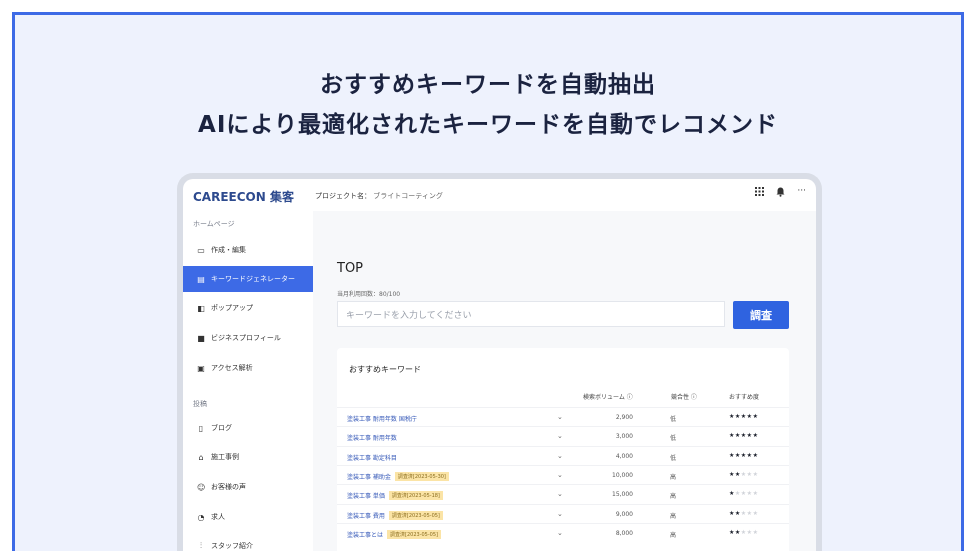 This screenshot has height=551, width=976. What do you see at coordinates (228, 250) in the screenshot?
I see `sidebar-item-label: 作成・編集` at bounding box center [228, 250].